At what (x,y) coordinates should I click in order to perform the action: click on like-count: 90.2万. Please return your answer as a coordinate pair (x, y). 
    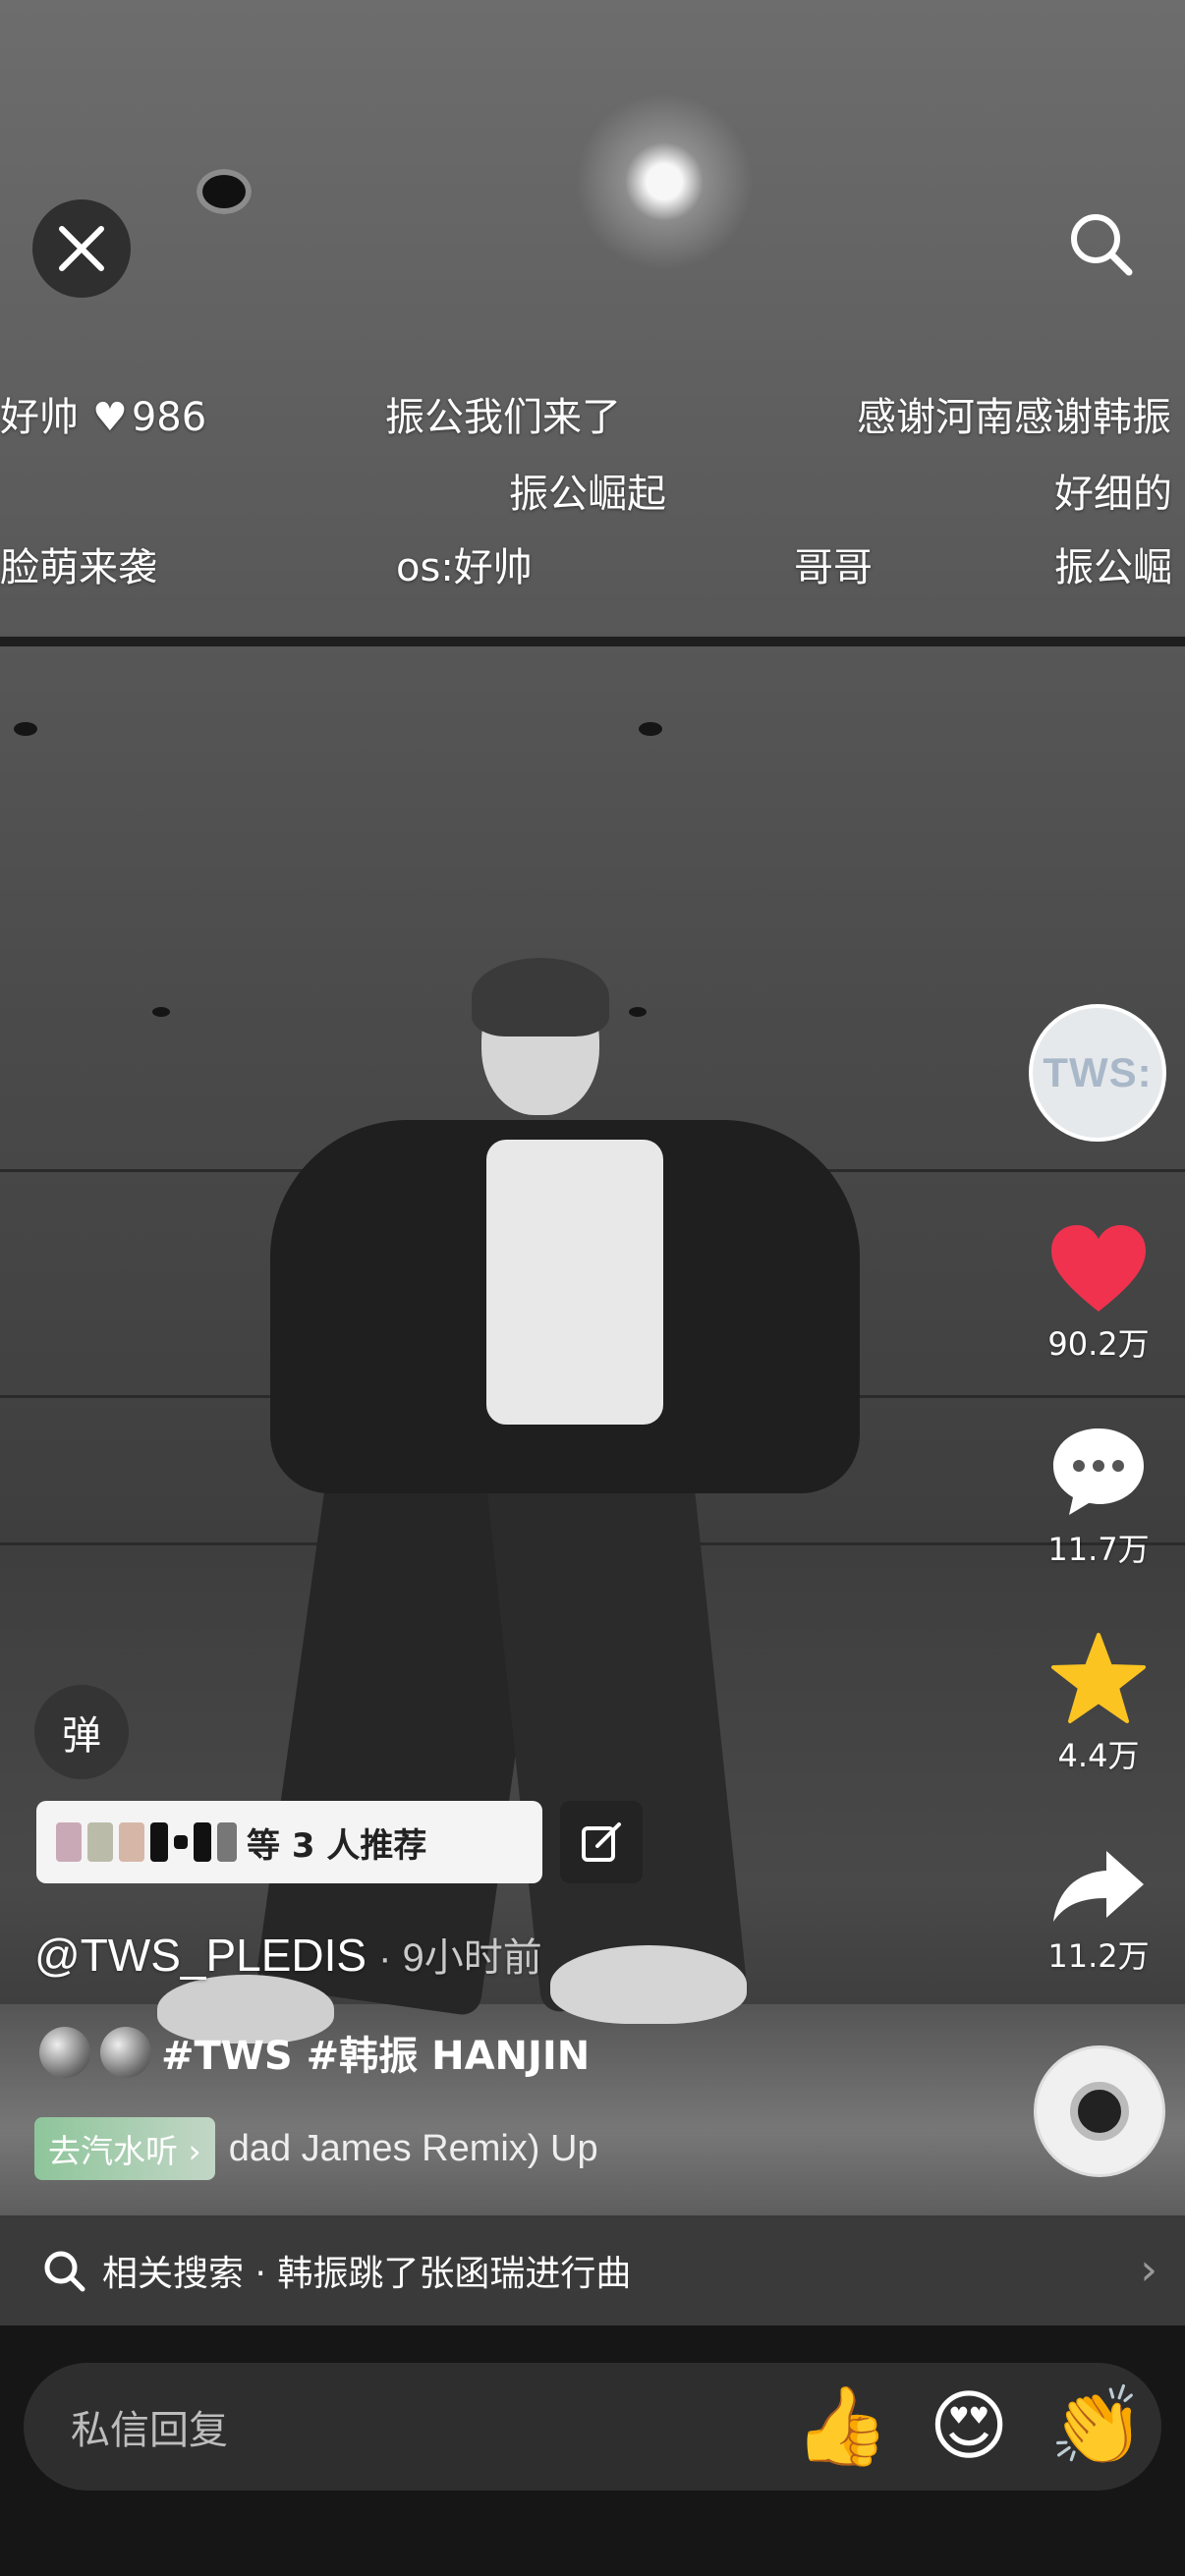
    Looking at the image, I should click on (1099, 1344).